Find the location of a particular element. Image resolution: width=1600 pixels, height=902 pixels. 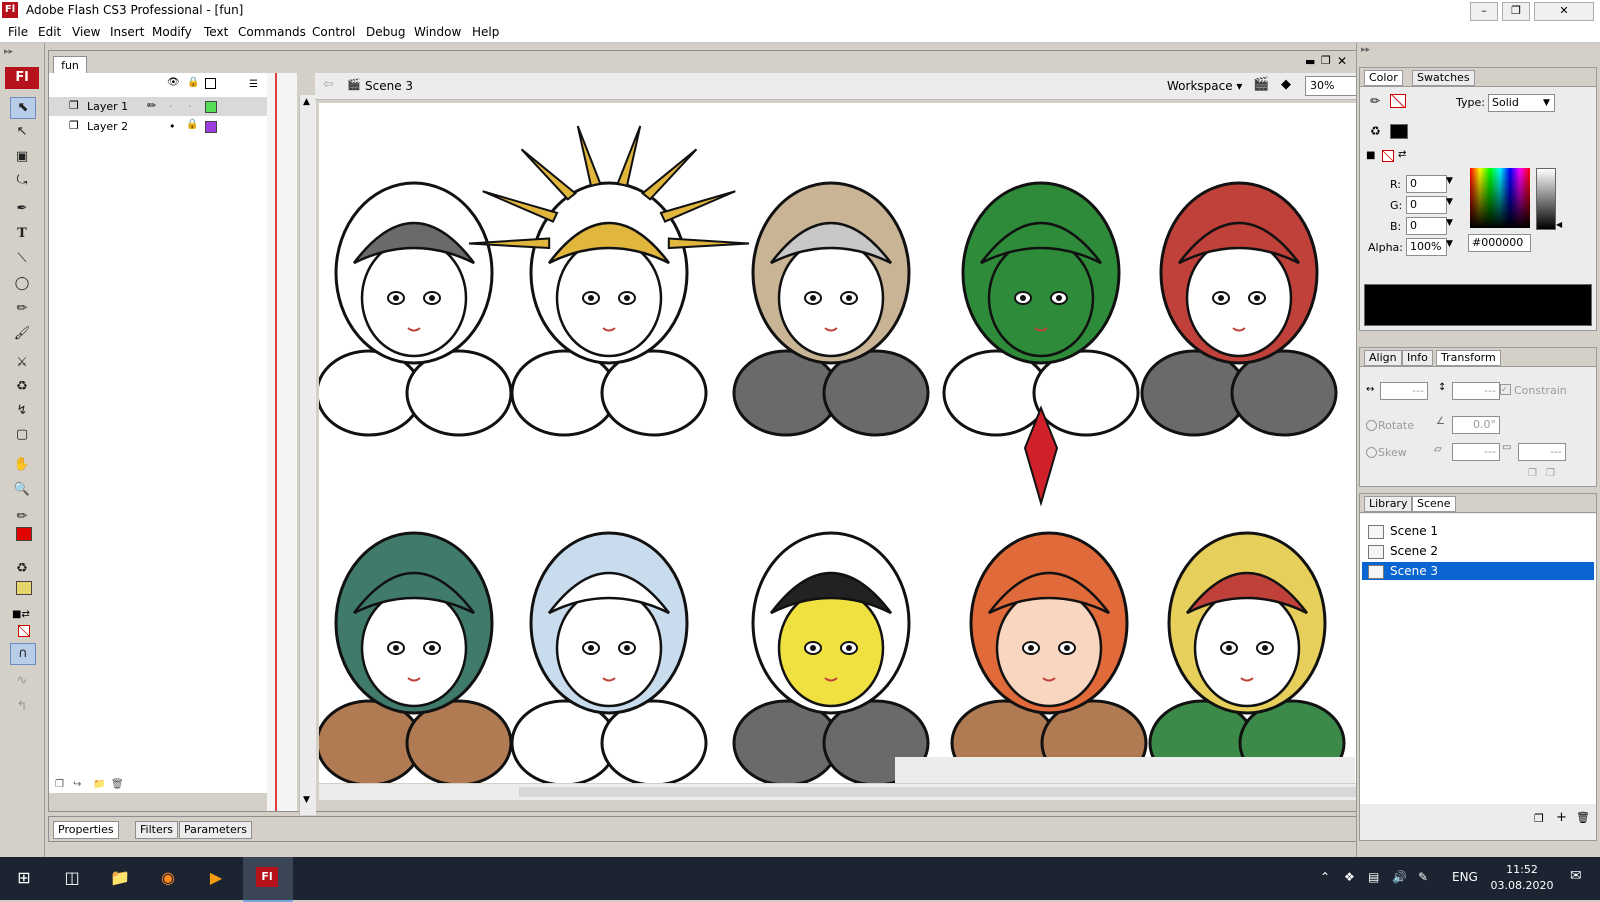

stroke-pencil-icon: ✏ is located at coordinates (1375, 101).